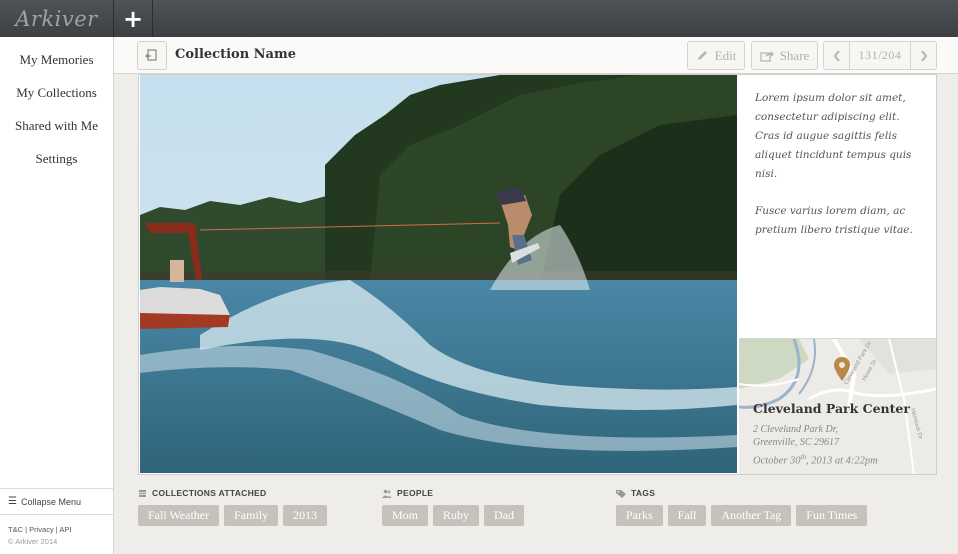 The height and width of the screenshot is (554, 958). What do you see at coordinates (842, 461) in the screenshot?
I see `timestamp-rest: , 2013 at 4:22pm` at bounding box center [842, 461].